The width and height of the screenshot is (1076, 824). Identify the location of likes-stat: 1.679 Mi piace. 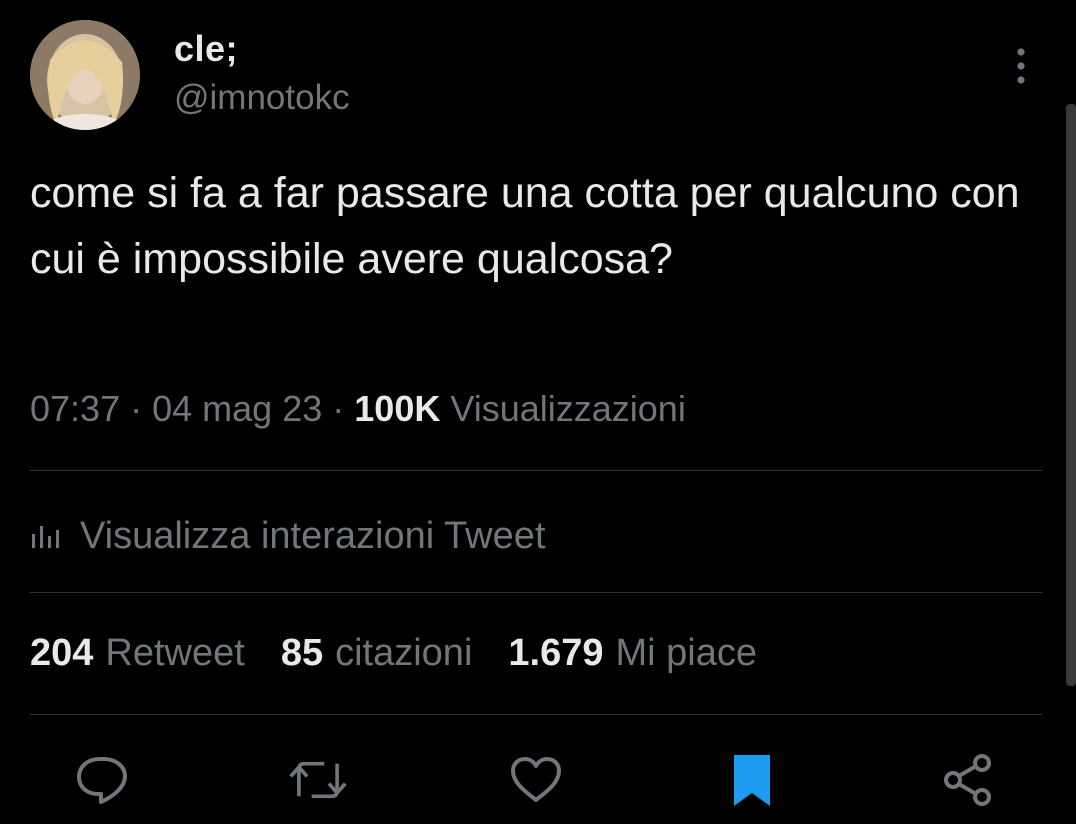
(632, 653).